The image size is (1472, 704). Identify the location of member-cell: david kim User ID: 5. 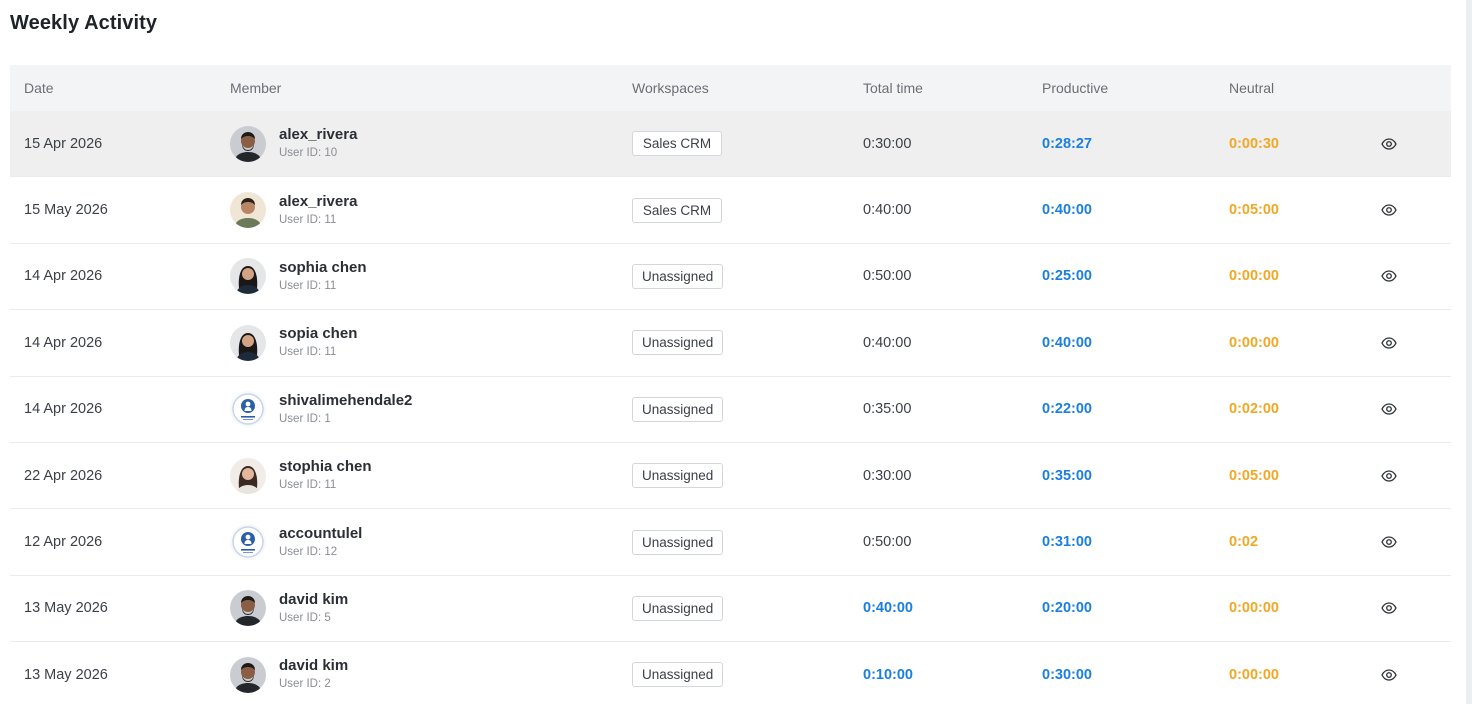
(289, 608).